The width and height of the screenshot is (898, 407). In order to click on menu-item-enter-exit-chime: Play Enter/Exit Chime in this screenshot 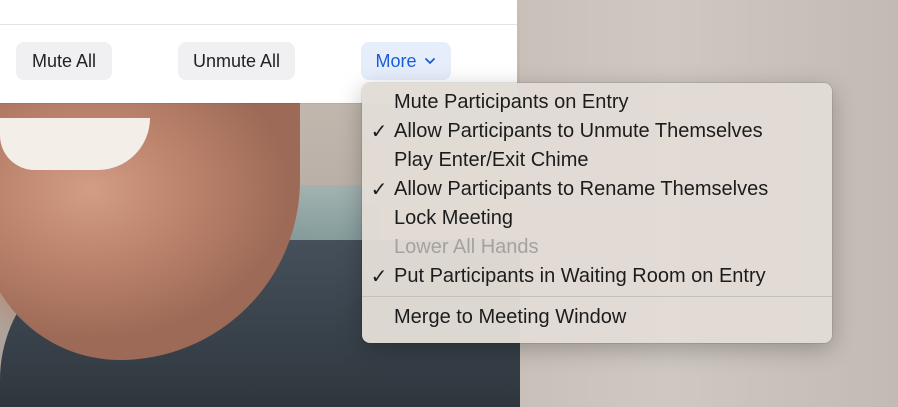, I will do `click(597, 160)`.